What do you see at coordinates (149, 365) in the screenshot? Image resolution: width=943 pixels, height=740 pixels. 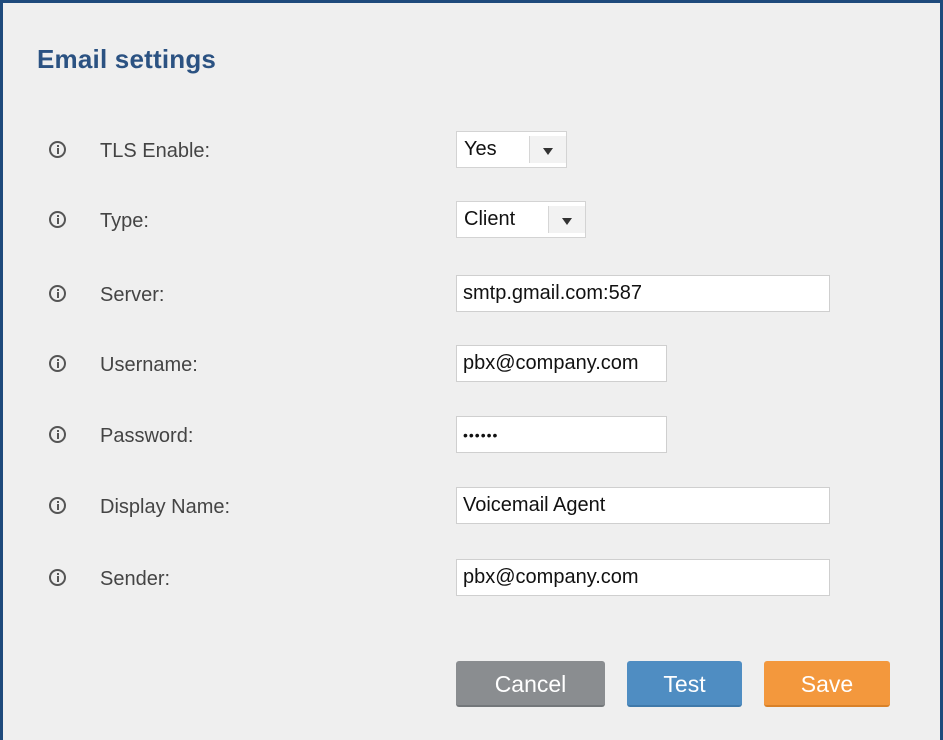 I see `username-label: Username:` at bounding box center [149, 365].